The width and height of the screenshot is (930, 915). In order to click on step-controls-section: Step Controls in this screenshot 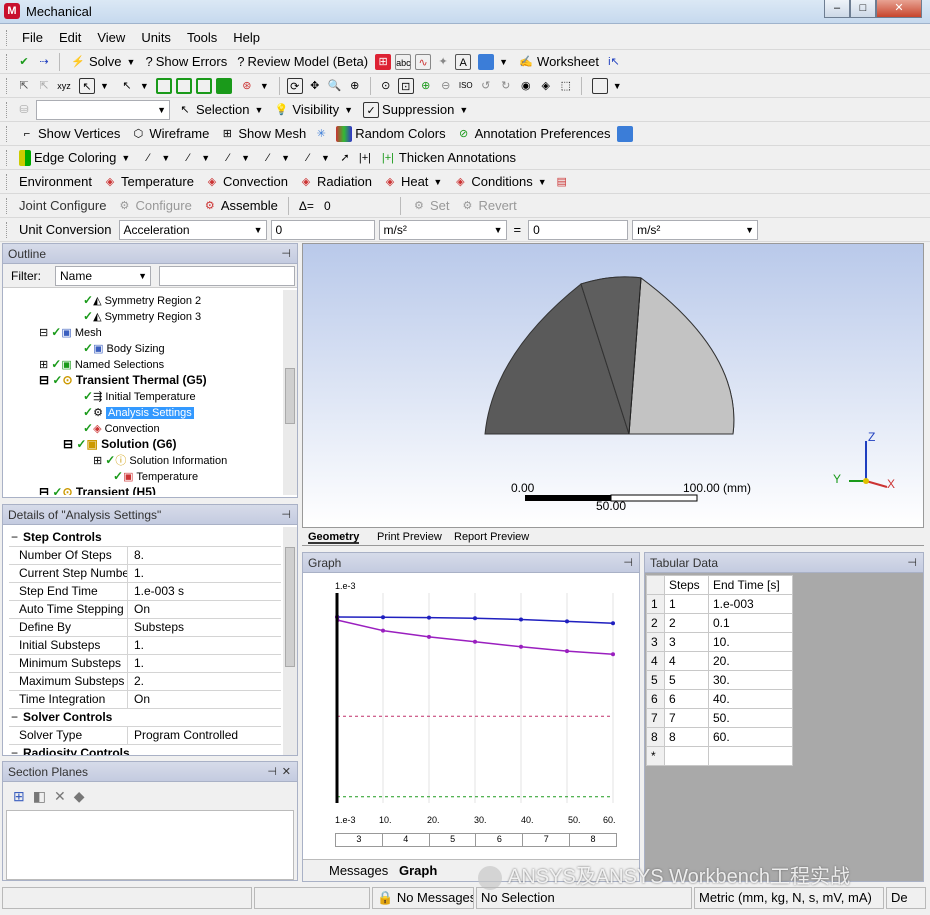, I will do `click(145, 538)`.